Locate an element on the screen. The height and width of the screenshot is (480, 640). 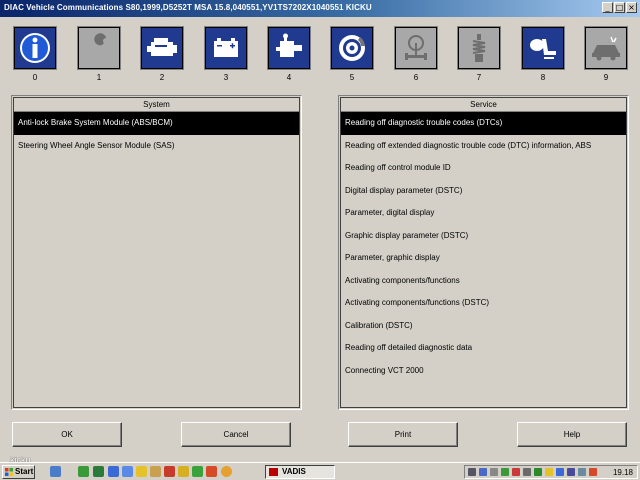
system-tray: 19.18 is located at coordinates (551, 472).